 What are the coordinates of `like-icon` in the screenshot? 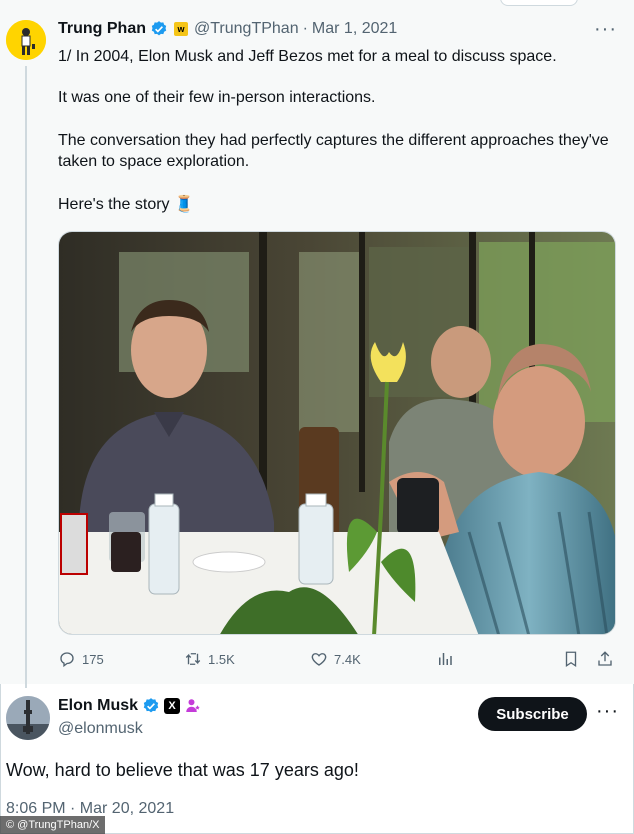 It's located at (319, 659).